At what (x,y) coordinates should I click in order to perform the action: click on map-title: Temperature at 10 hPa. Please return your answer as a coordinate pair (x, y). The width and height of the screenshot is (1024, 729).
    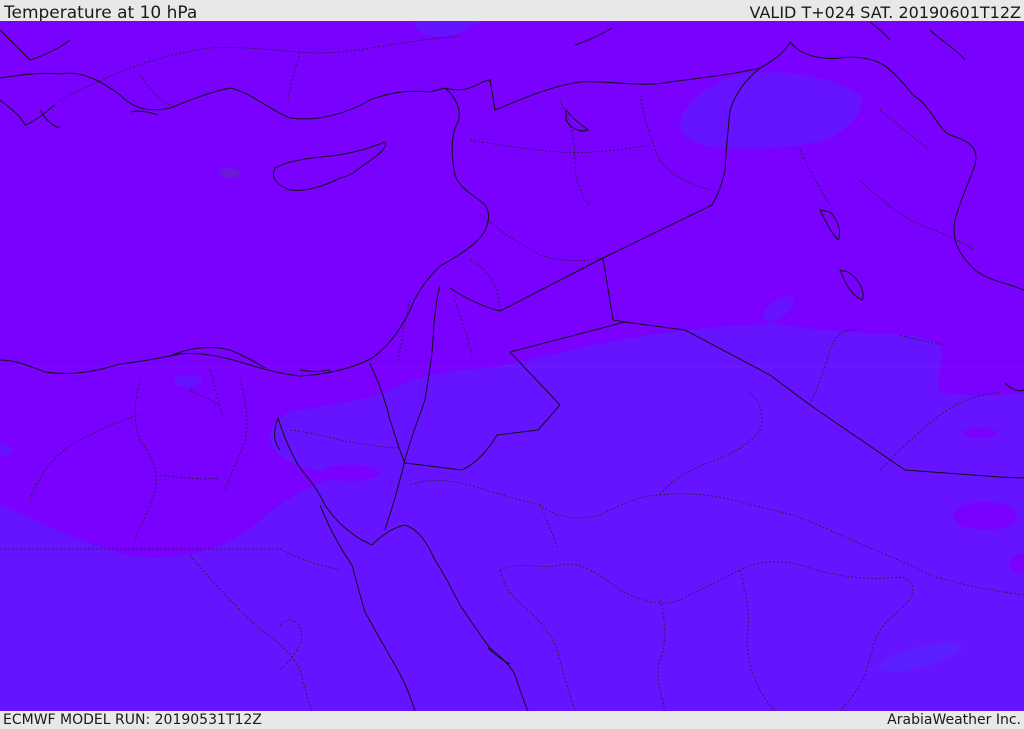
    Looking at the image, I should click on (101, 13).